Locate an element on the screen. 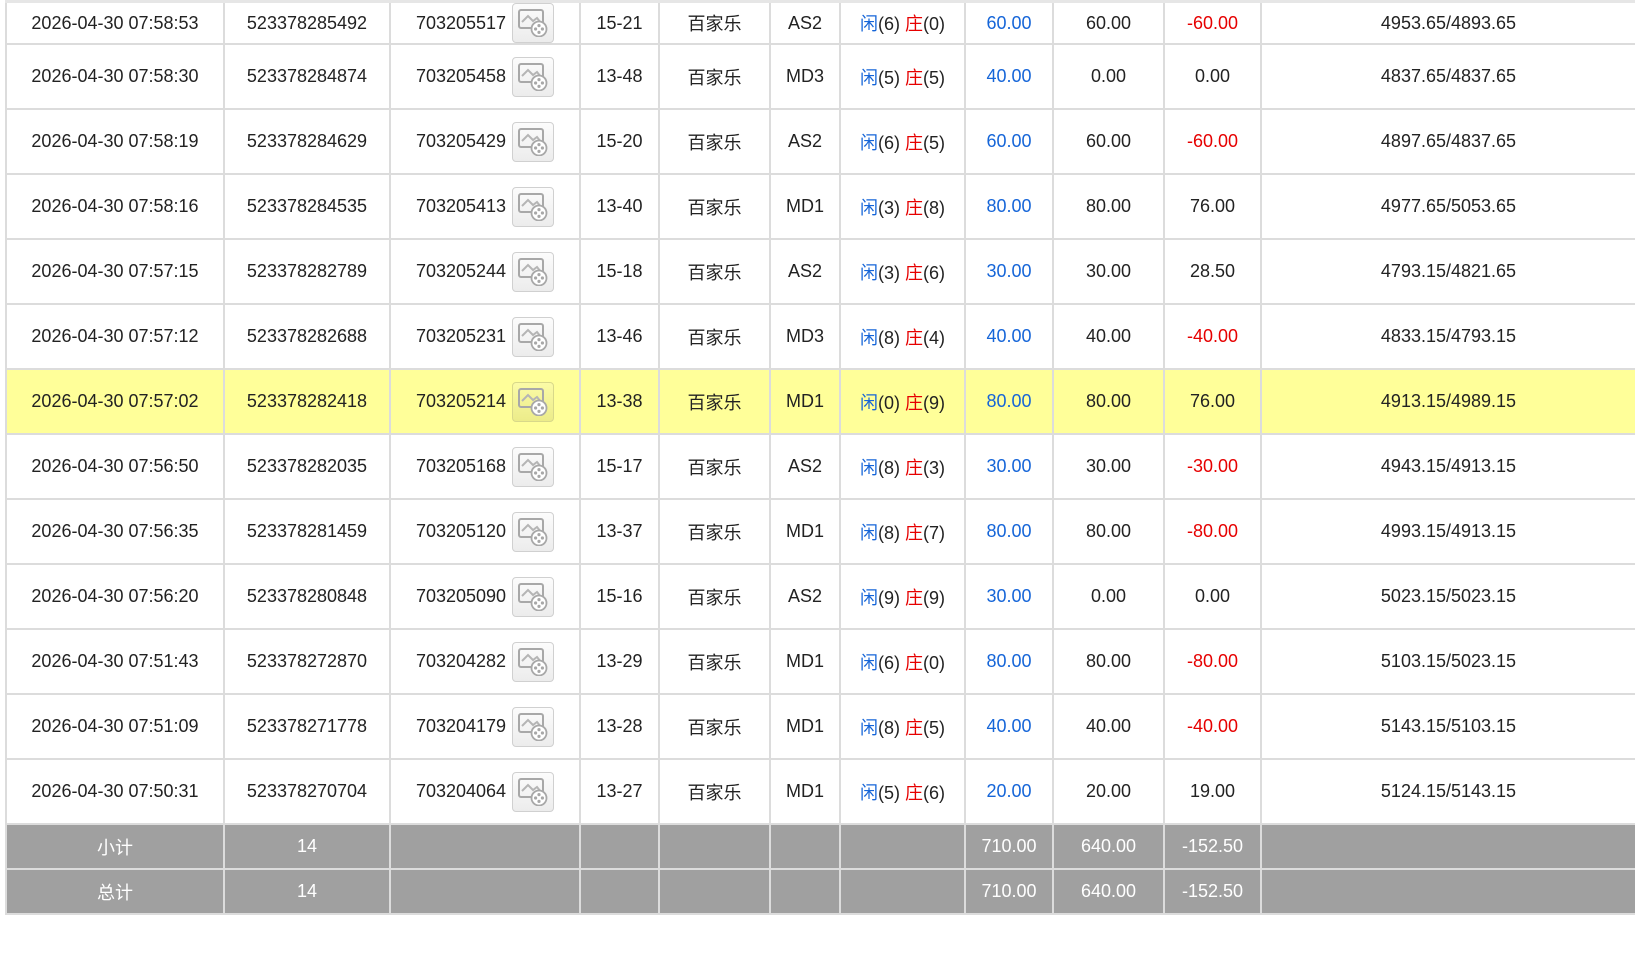 The image size is (1635, 964). table-number: 13-38 is located at coordinates (619, 401).